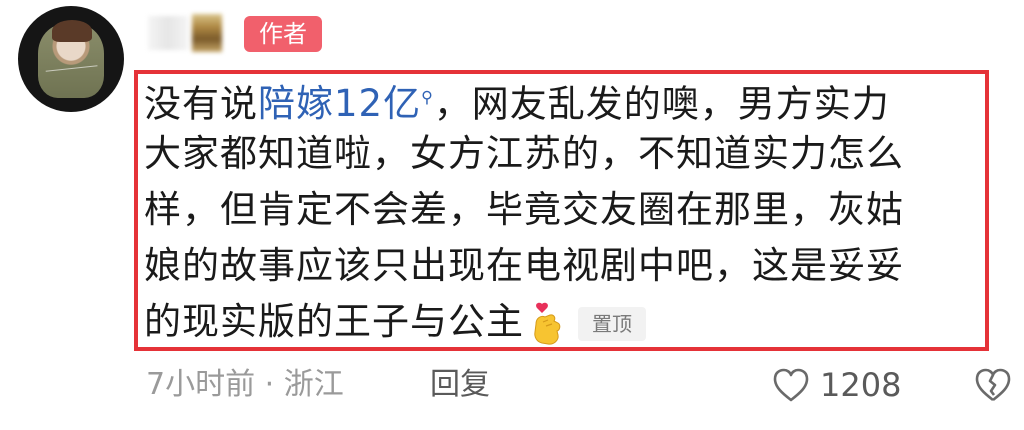  I want to click on avatar, so click(71, 59).